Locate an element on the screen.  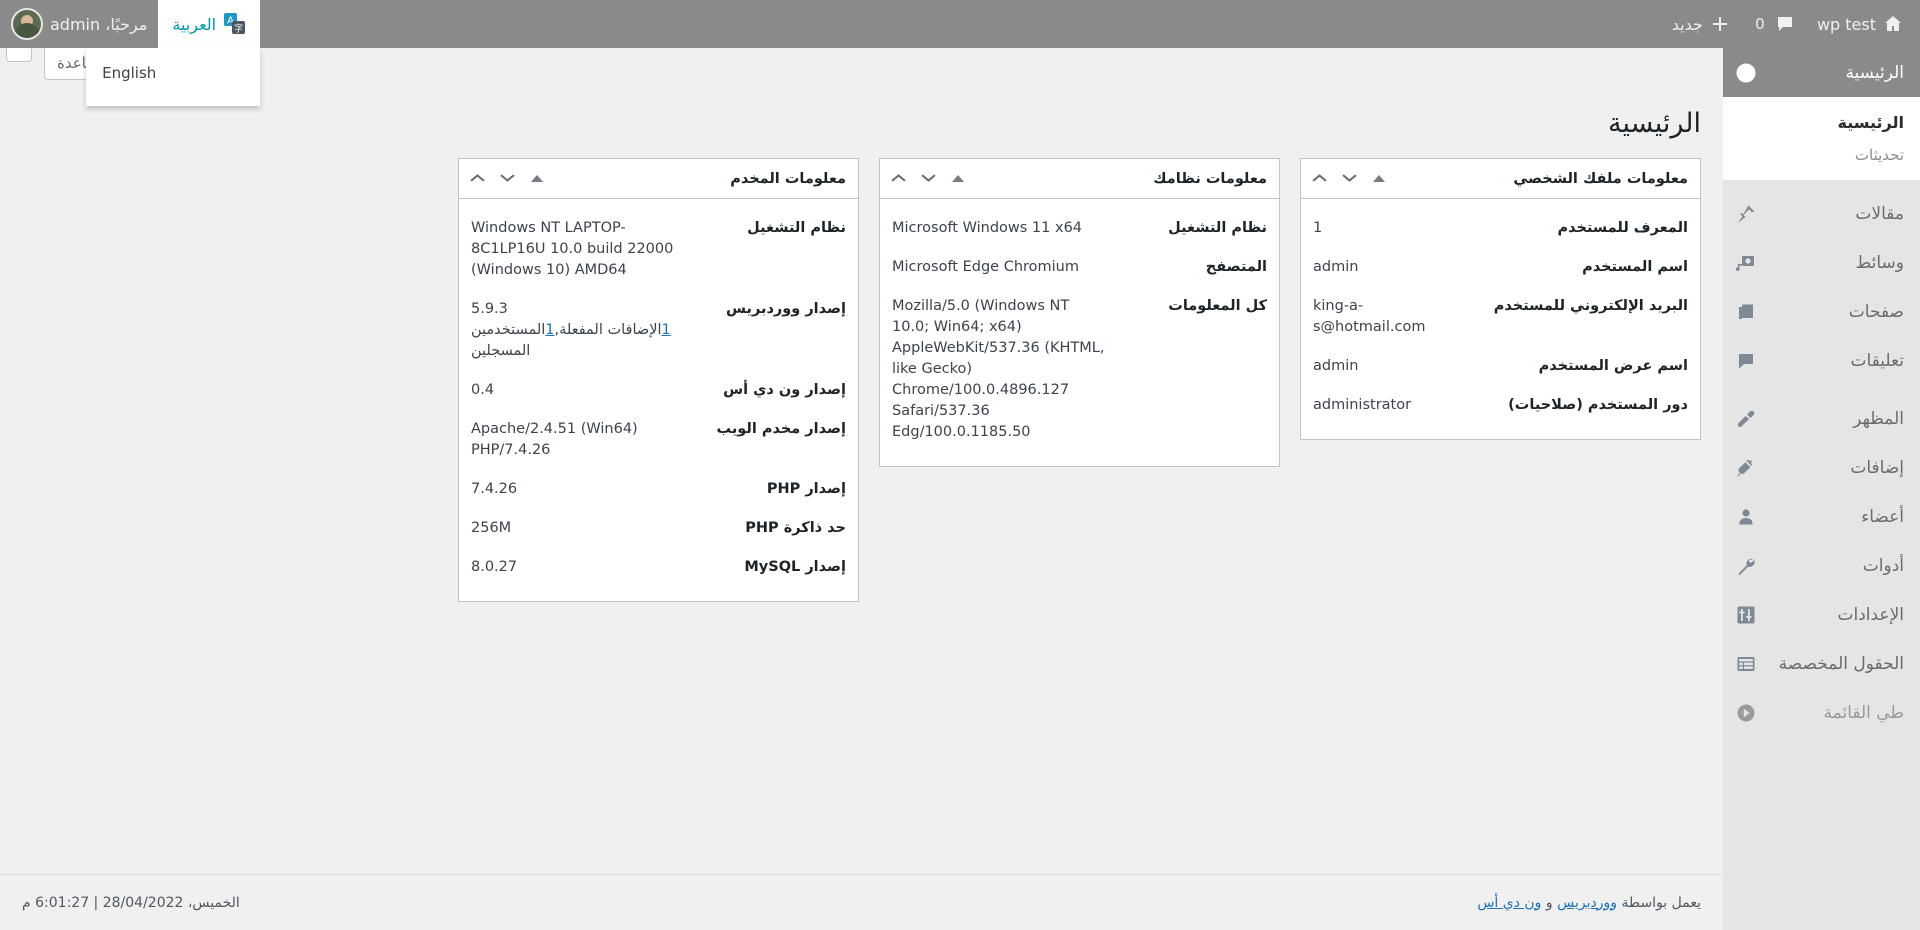
wordpress-link: ووردبريس is located at coordinates (1587, 903).